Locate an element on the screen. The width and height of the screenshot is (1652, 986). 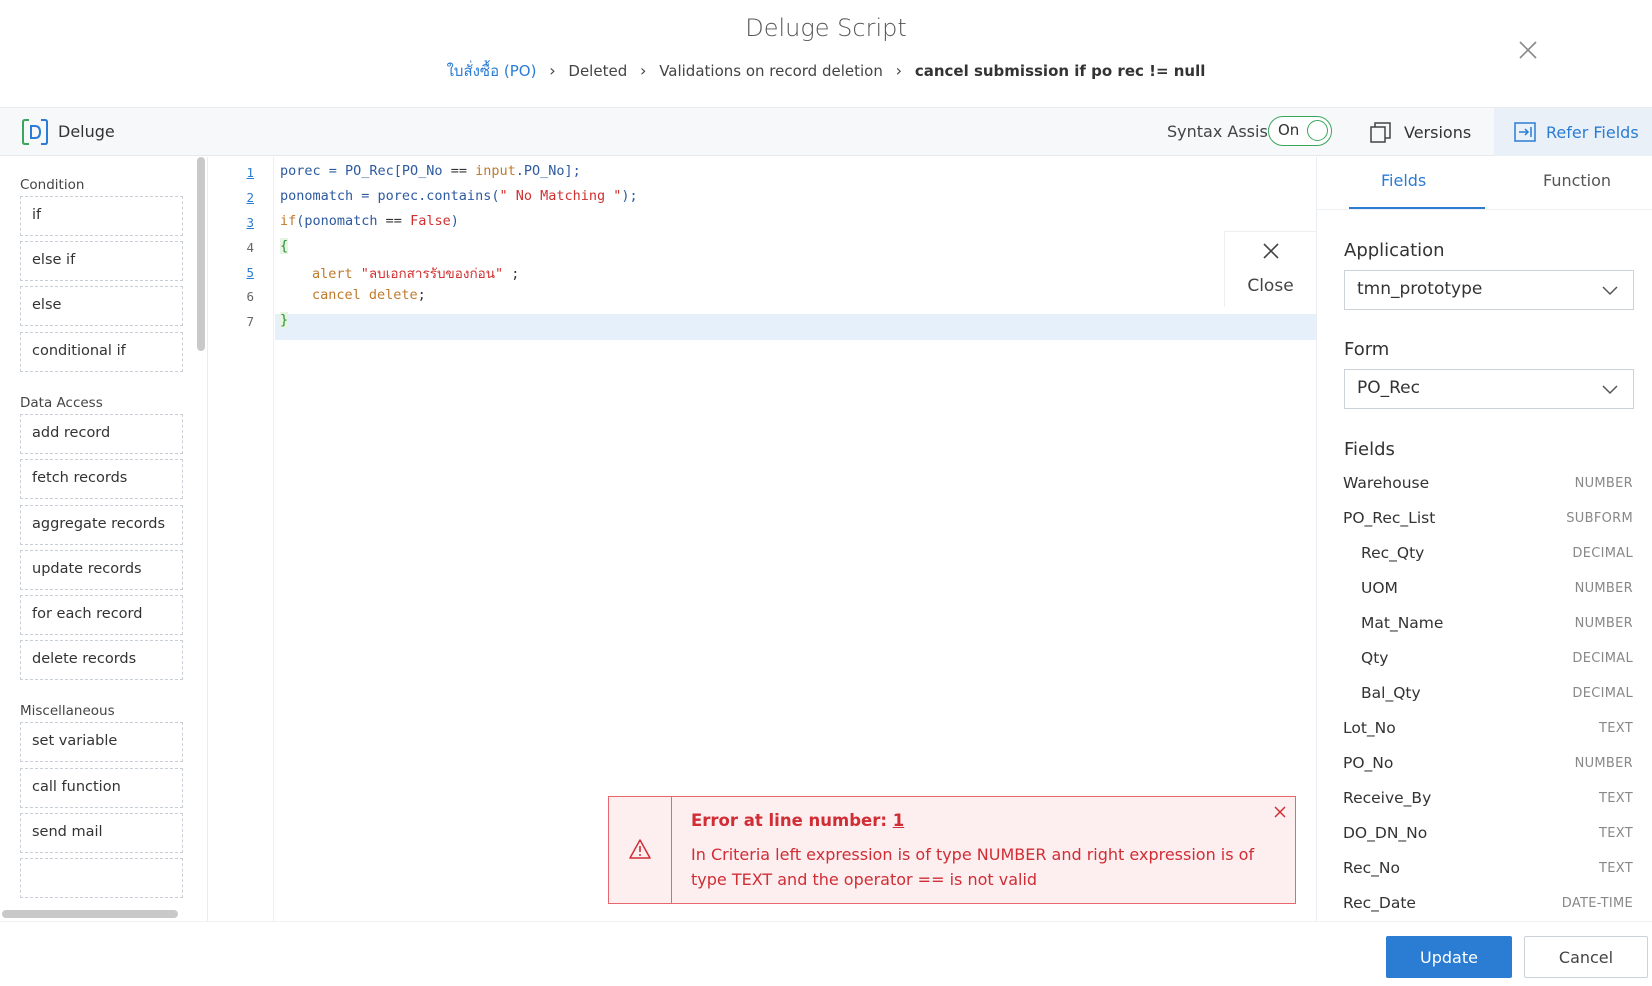
palette-horizontal-scrollbar is located at coordinates (90, 914).